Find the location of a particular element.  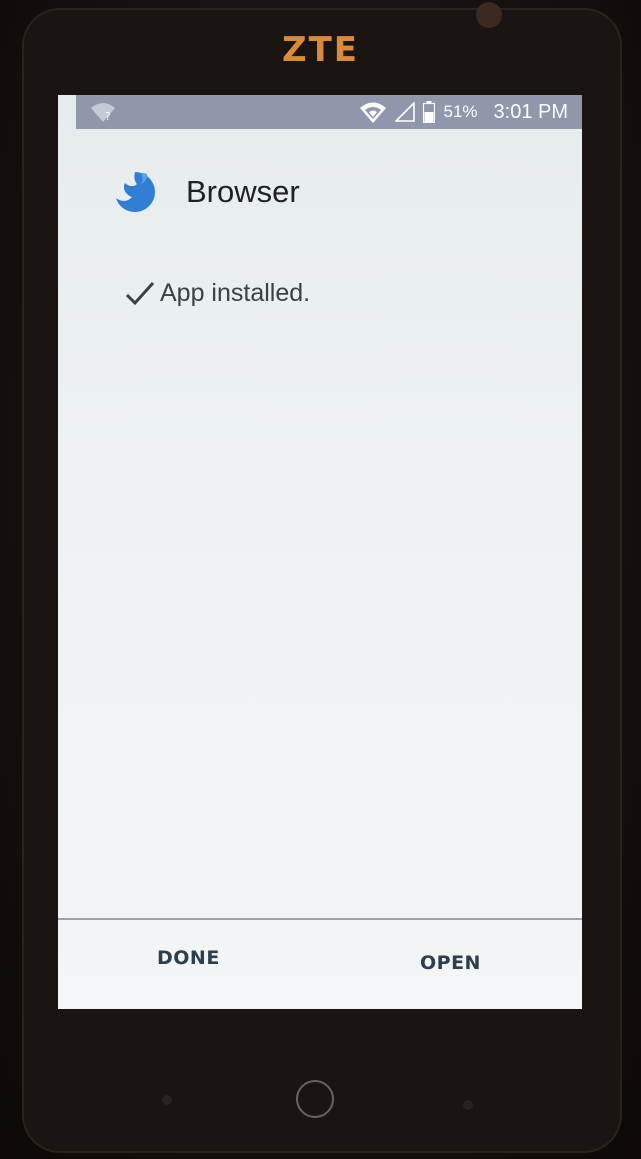

clock: 3:01 PM is located at coordinates (530, 111).